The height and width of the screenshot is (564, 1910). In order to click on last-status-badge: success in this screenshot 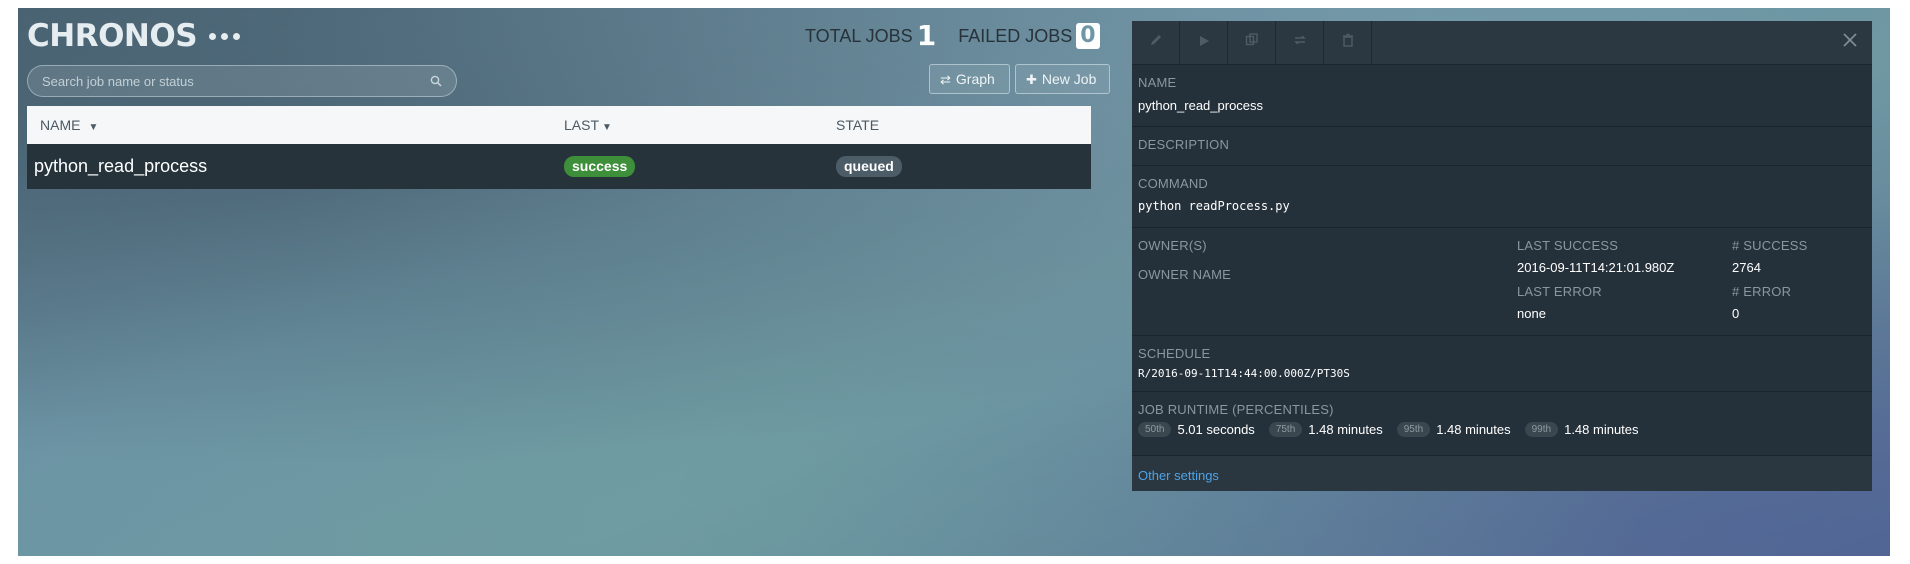, I will do `click(600, 166)`.